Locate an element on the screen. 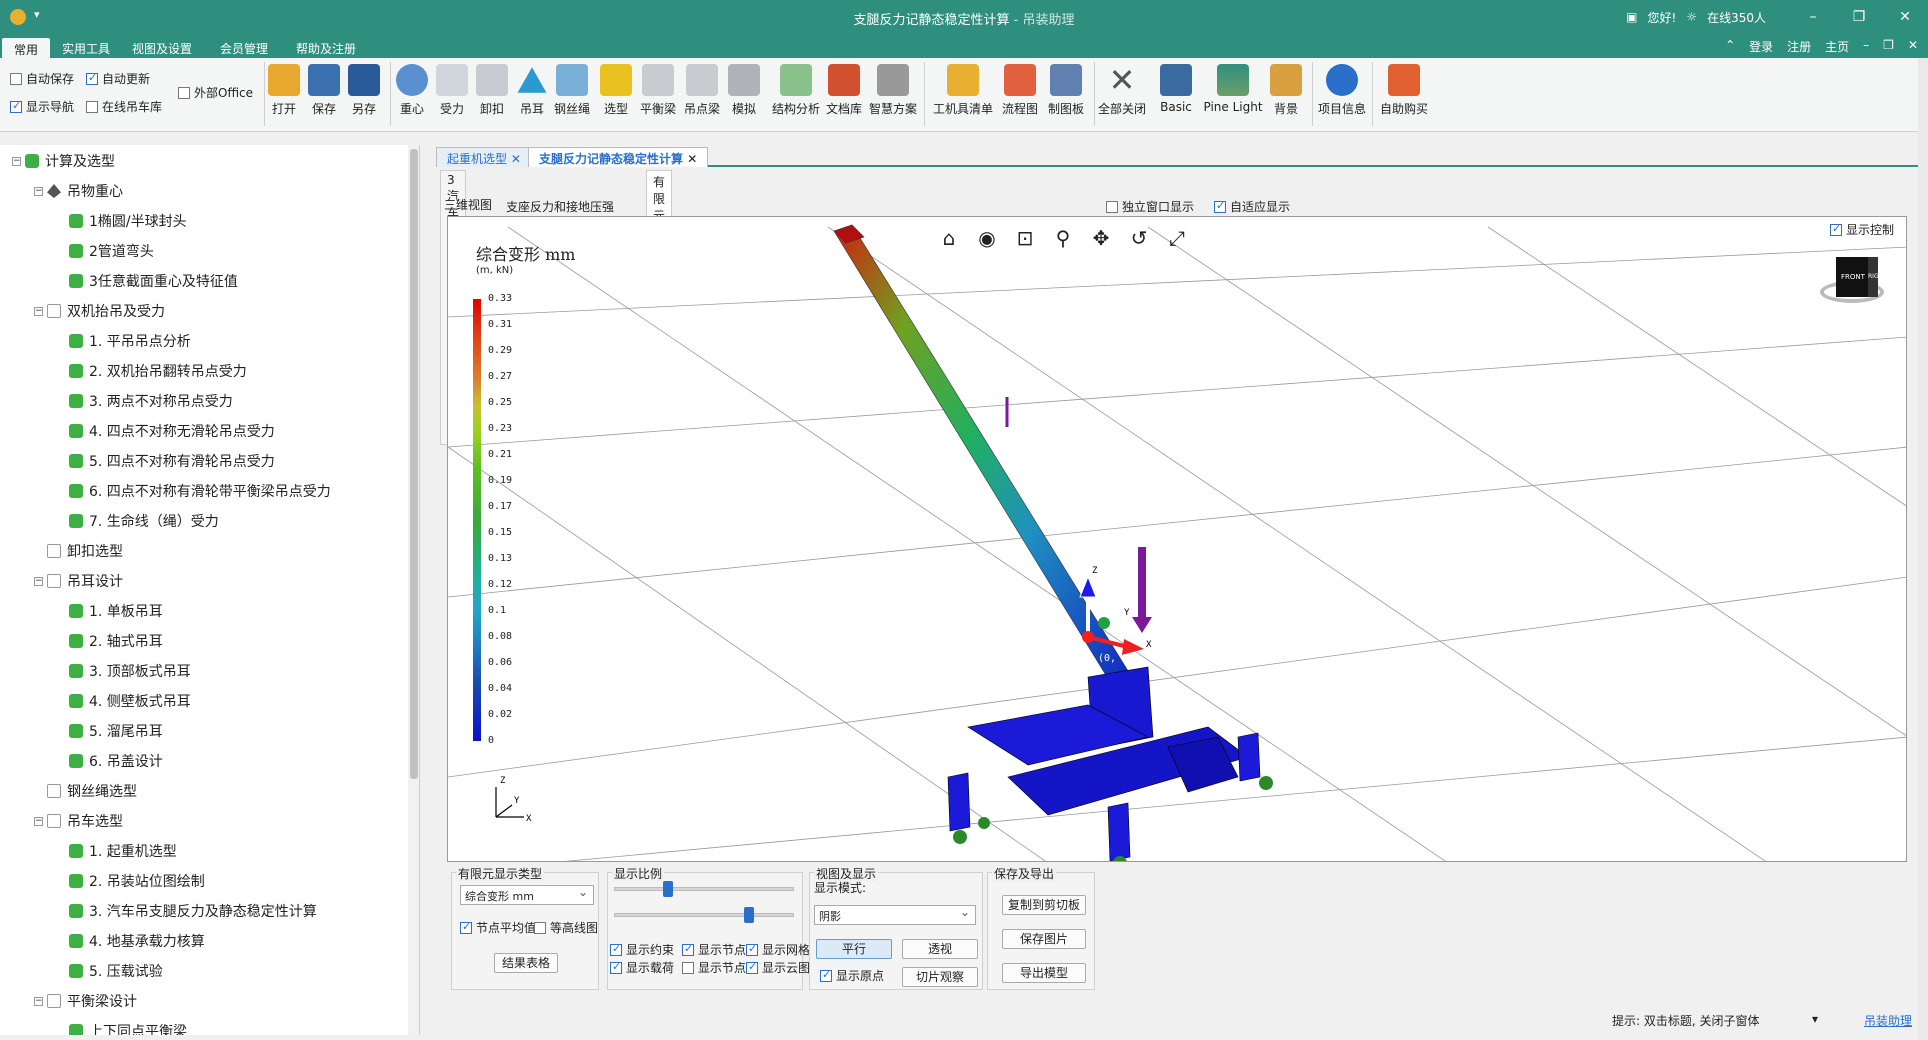 Image resolution: width=1928 pixels, height=1040 pixels. tree-item: 7. 生命线（绳）受力 is located at coordinates (144, 521).